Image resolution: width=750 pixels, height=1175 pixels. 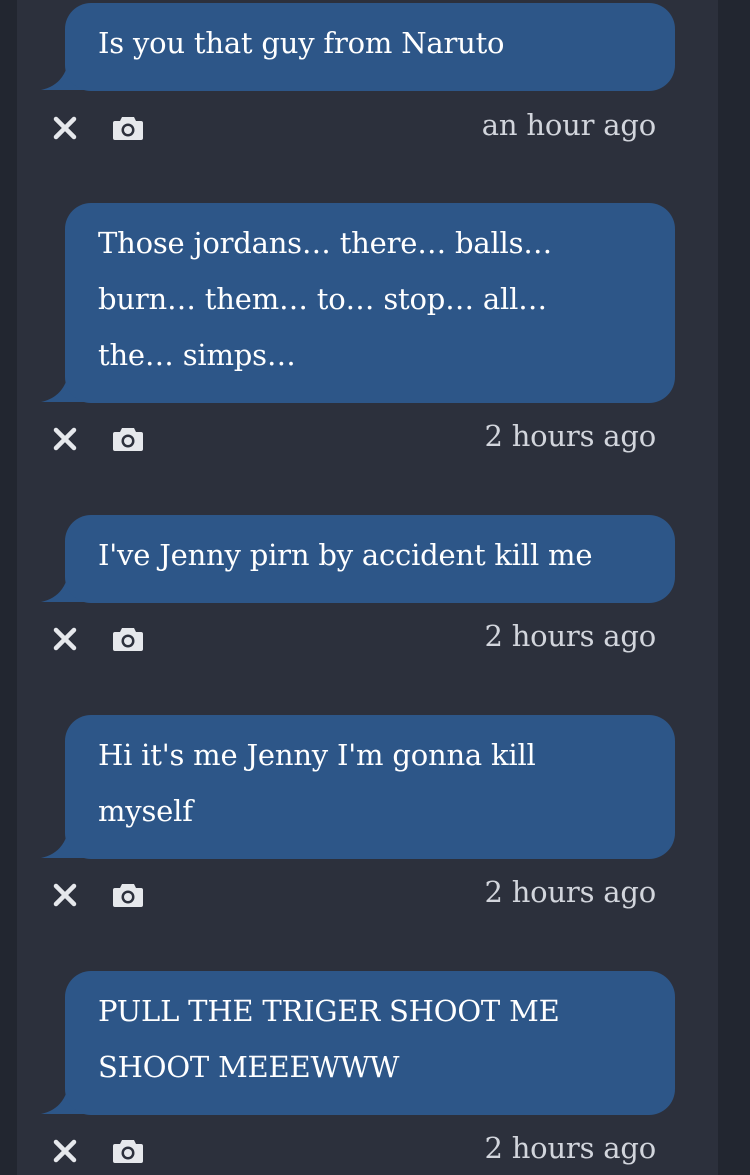 What do you see at coordinates (301, 43) in the screenshot?
I see `message-text: Is you that guy from Naruto` at bounding box center [301, 43].